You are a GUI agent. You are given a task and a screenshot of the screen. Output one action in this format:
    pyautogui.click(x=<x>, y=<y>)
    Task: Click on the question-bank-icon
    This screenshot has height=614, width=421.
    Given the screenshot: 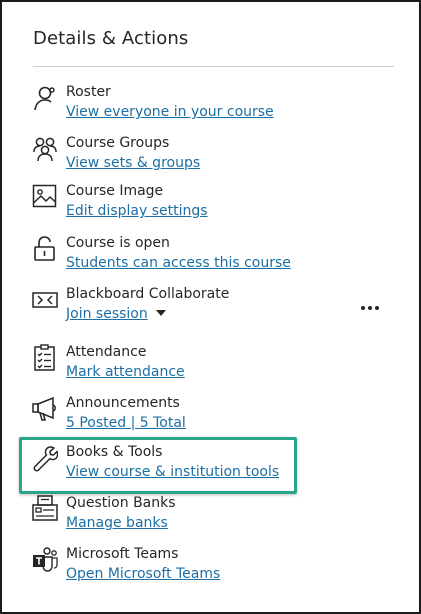 What is the action you would take?
    pyautogui.click(x=45, y=509)
    